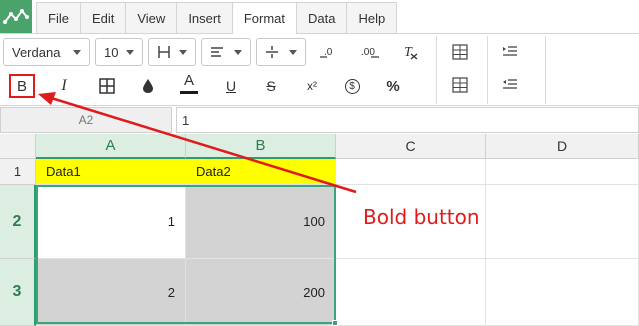 The width and height of the screenshot is (639, 326). I want to click on text-color-swatch, so click(189, 92).